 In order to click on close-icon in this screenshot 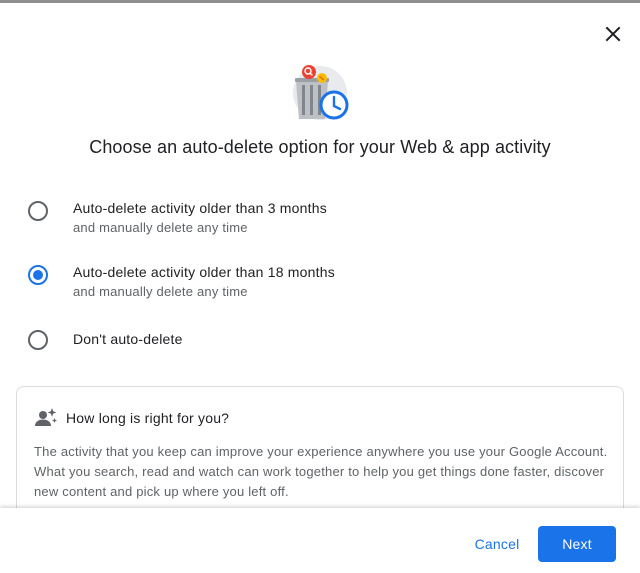, I will do `click(613, 34)`.